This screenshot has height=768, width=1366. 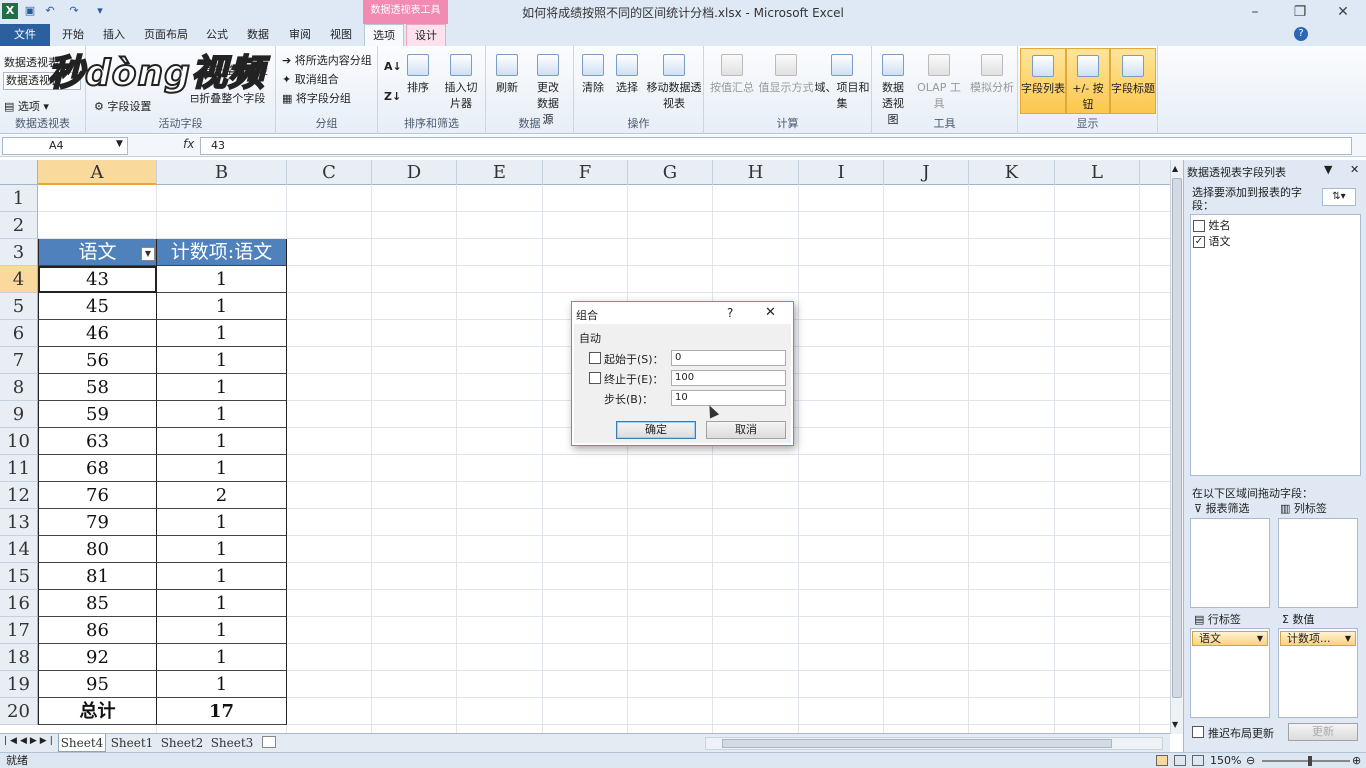 What do you see at coordinates (392, 96) in the screenshot?
I see `sort-desc-icon: Z↓` at bounding box center [392, 96].